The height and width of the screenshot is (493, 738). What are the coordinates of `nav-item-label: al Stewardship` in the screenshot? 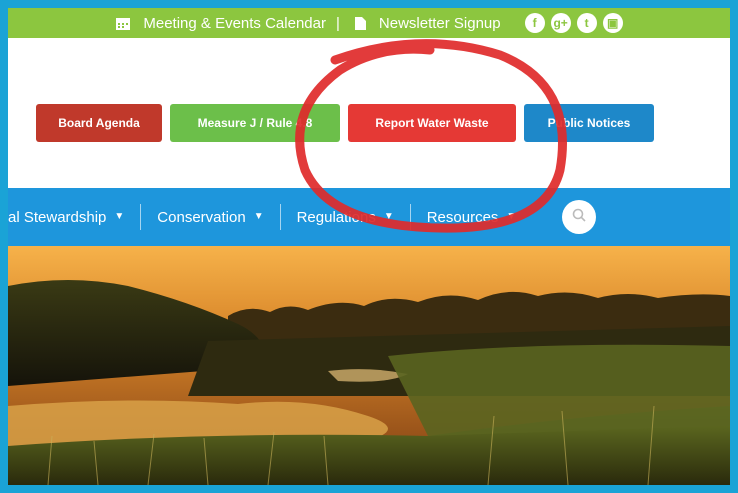 It's located at (57, 217).